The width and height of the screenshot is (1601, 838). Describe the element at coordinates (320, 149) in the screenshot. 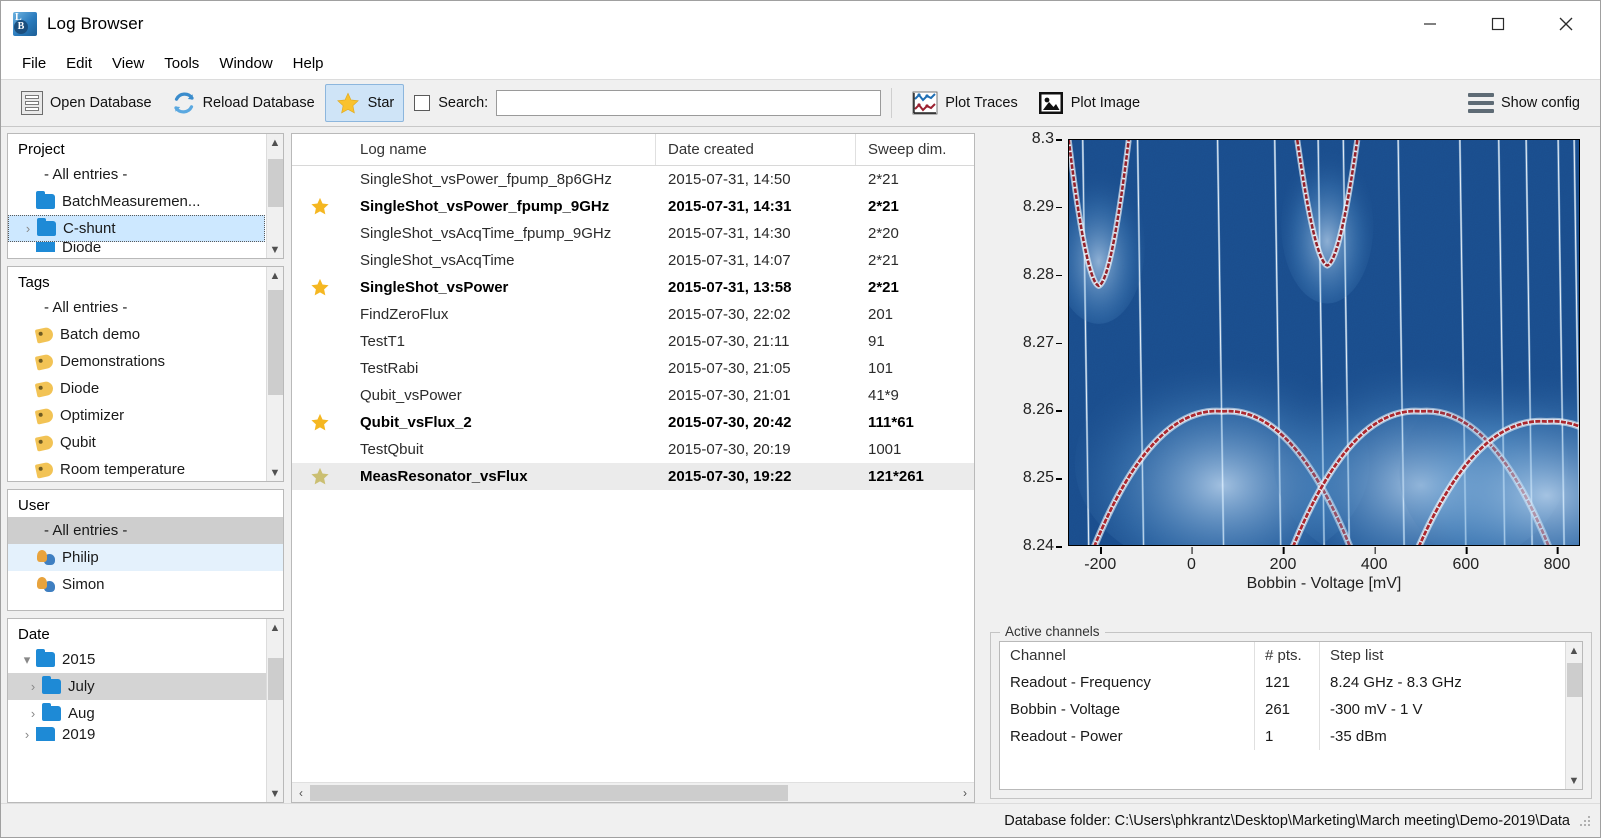

I see `column-header-star` at that location.